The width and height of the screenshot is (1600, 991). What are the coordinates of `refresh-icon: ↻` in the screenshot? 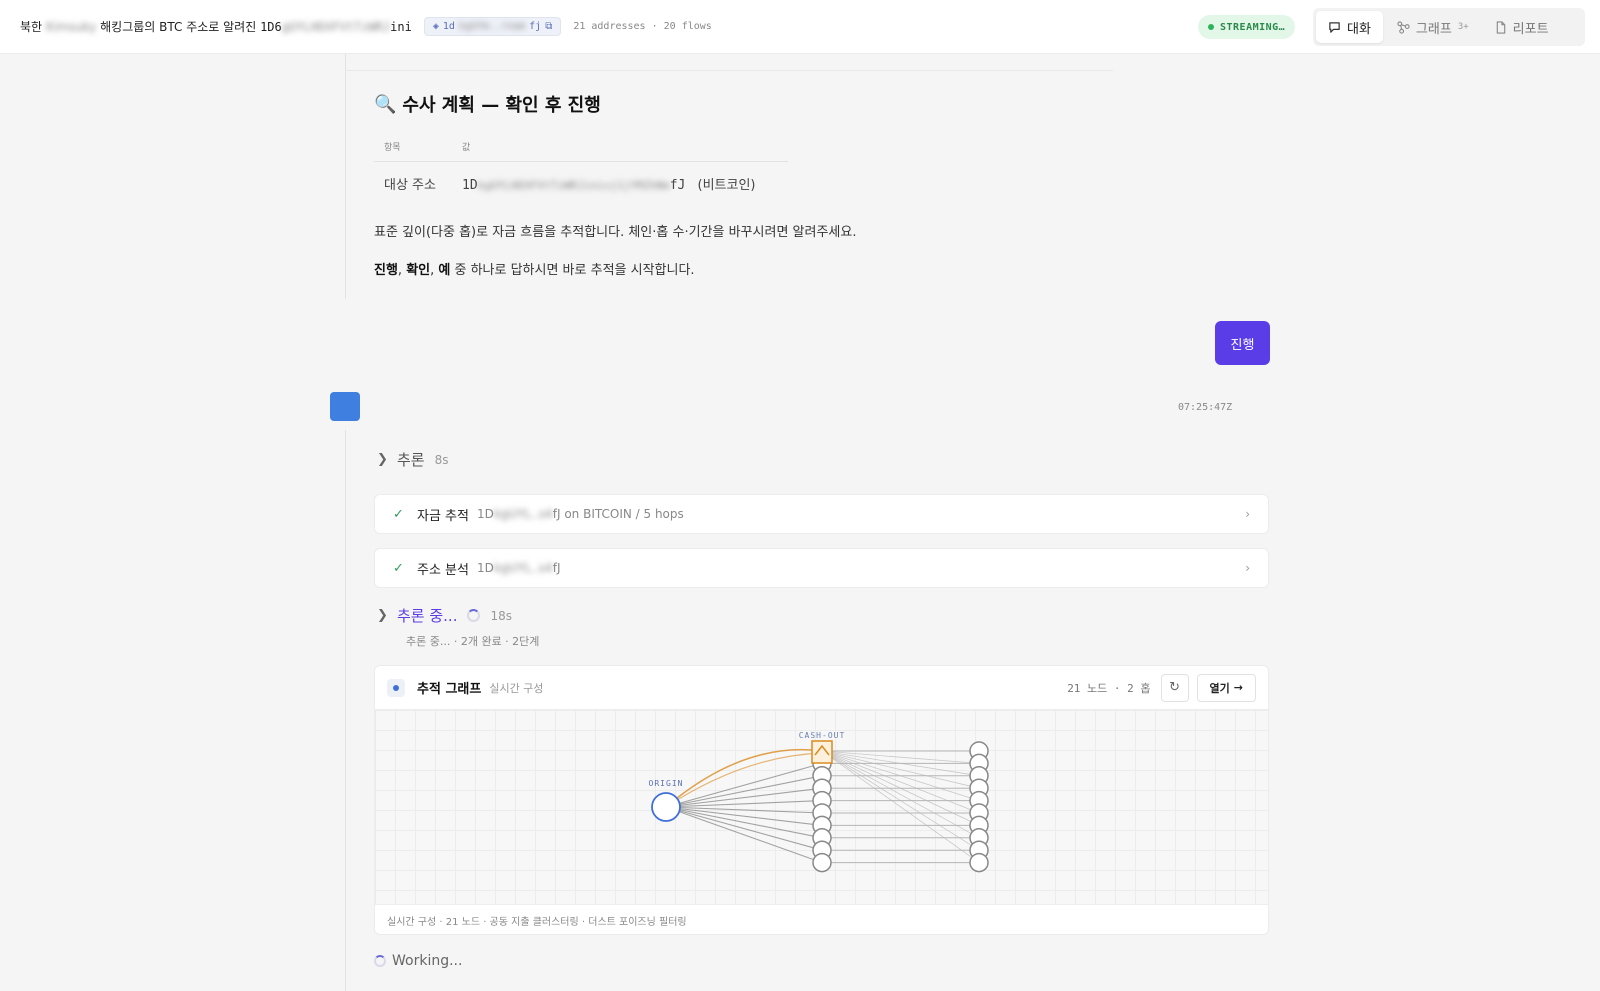 It's located at (1174, 687).